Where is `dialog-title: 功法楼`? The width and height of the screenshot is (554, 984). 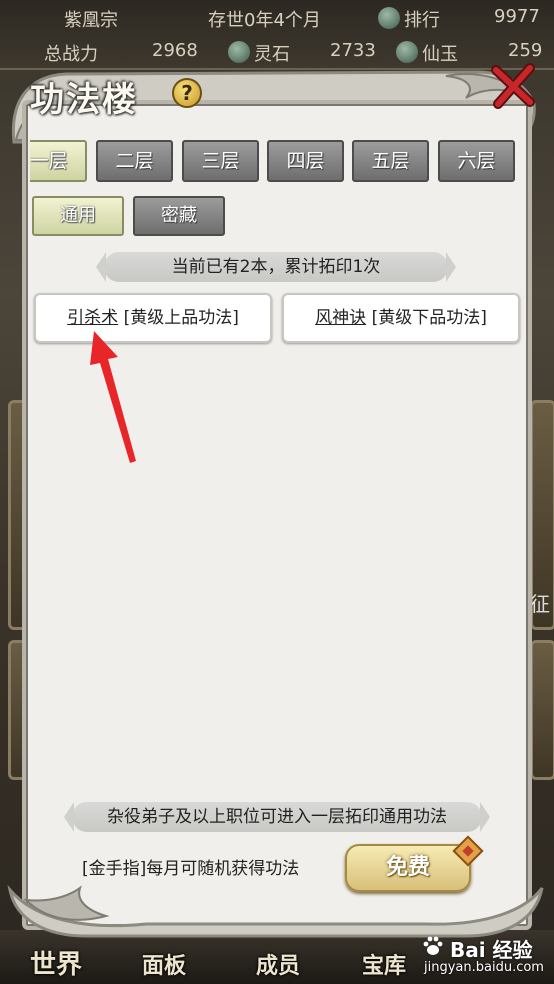
dialog-title: 功法楼 is located at coordinates (84, 100).